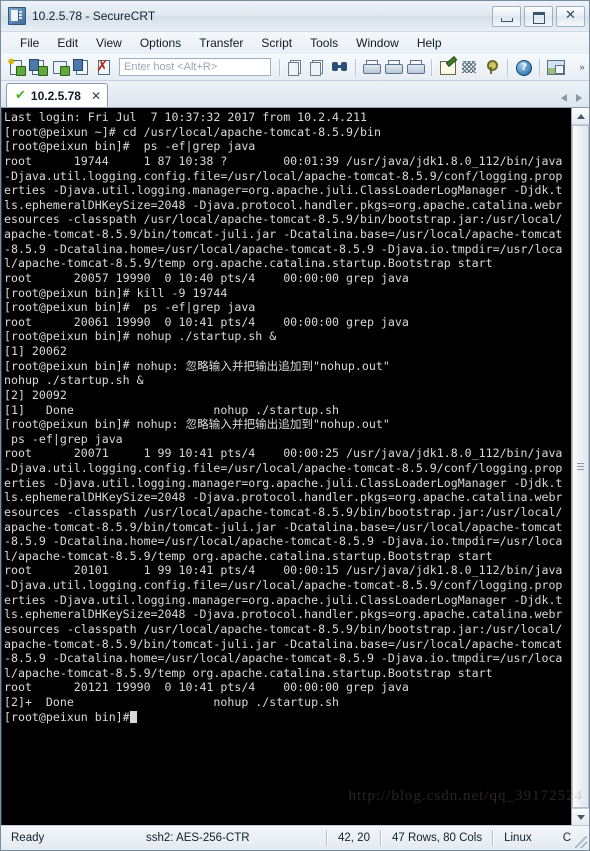 The width and height of the screenshot is (590, 851). I want to click on host-input: Enter host <Alt+R>, so click(195, 67).